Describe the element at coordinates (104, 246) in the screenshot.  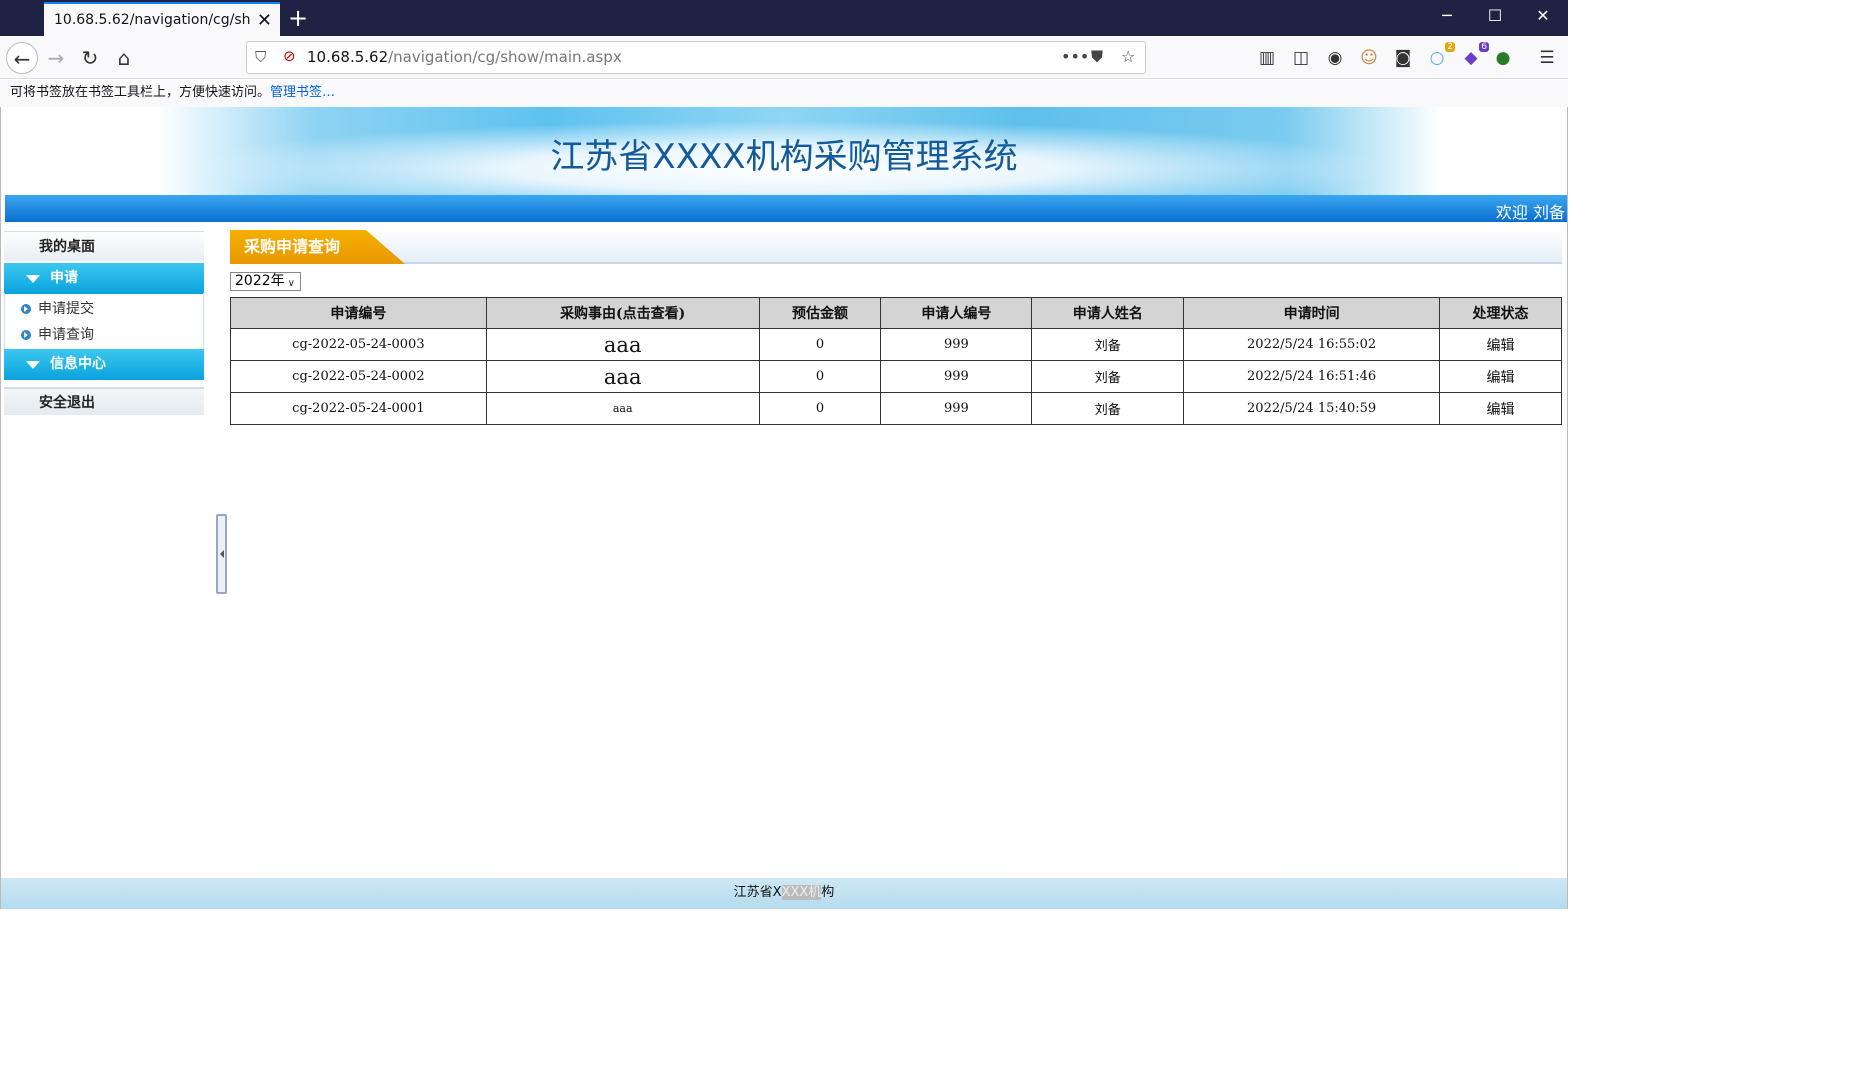
I see `sidebar-item-home: 我的桌面` at that location.